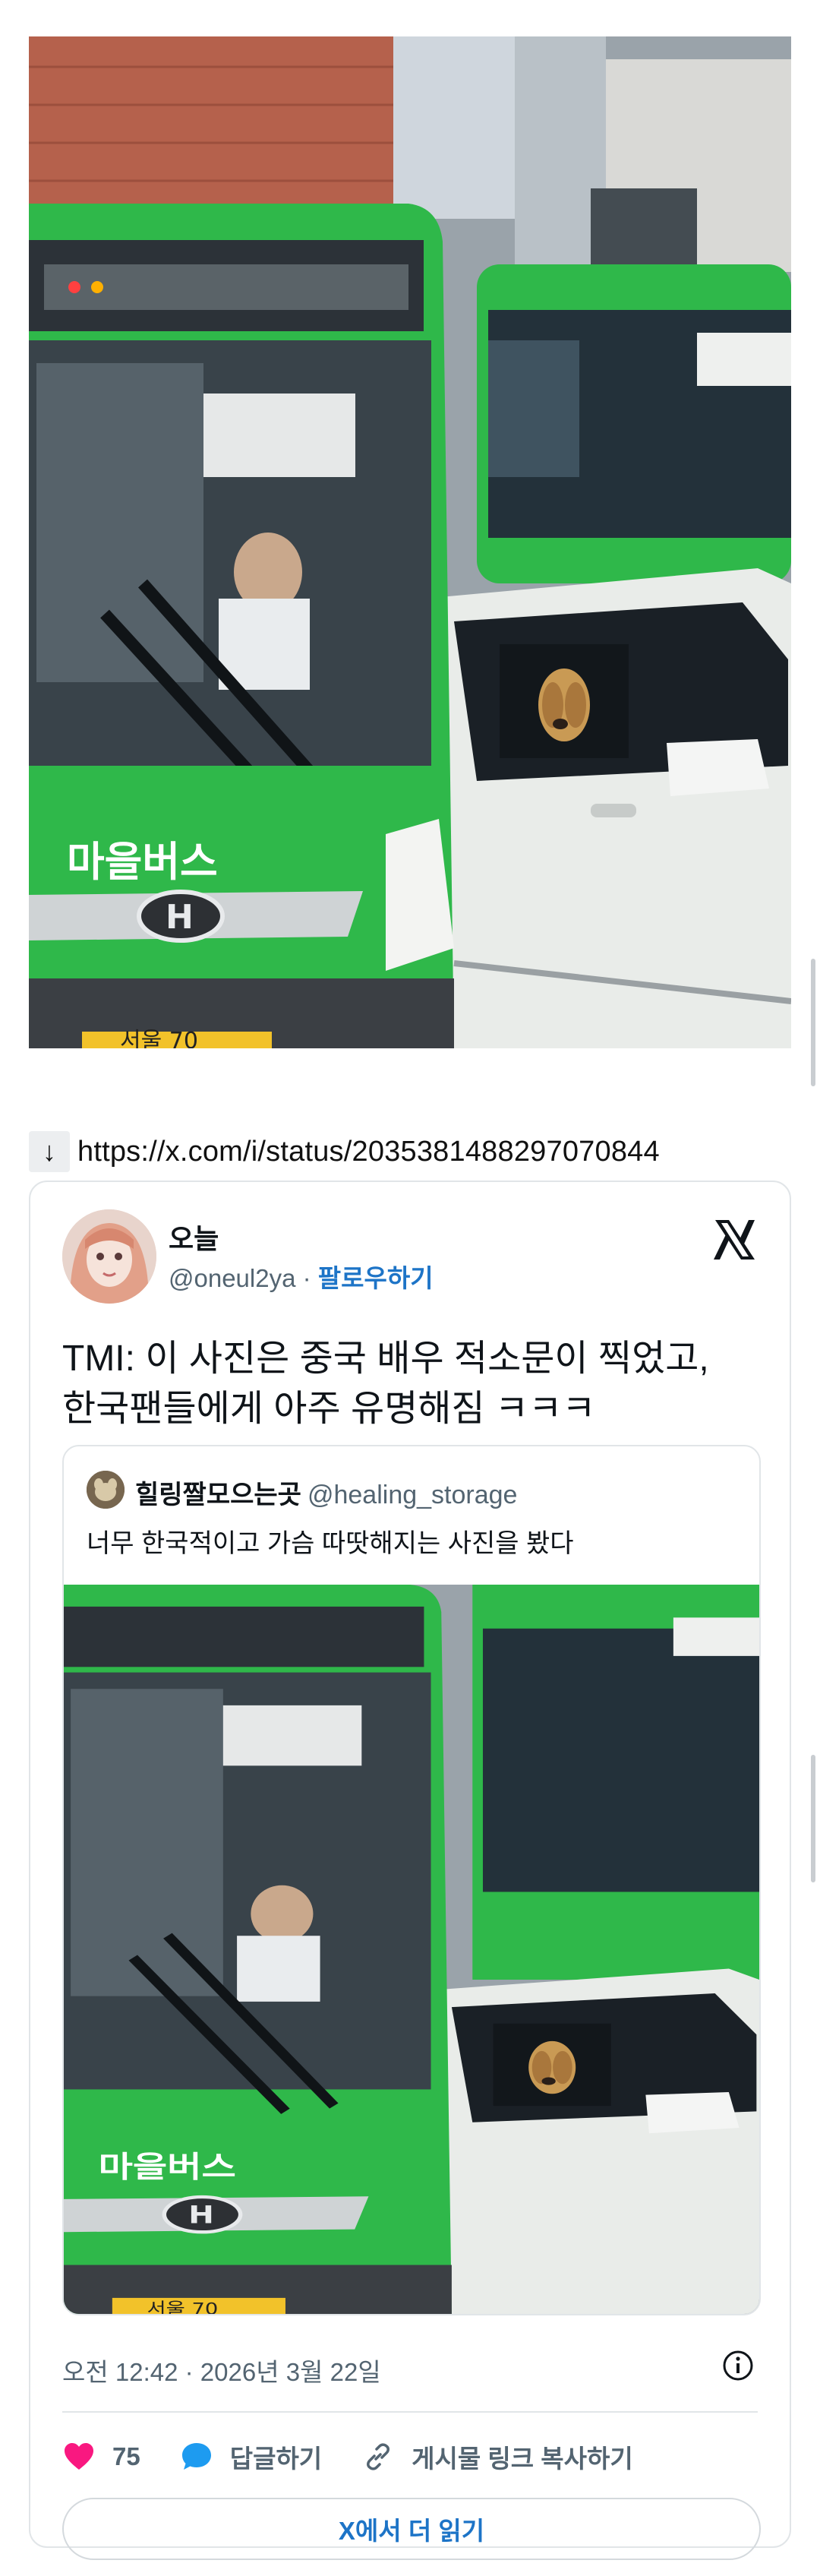 Image resolution: width=820 pixels, height=2576 pixels. What do you see at coordinates (386, 1359) in the screenshot?
I see `tweet-text-line-1: TMI: 이 사진은 중국 배우 적소문이 찍었고,` at bounding box center [386, 1359].